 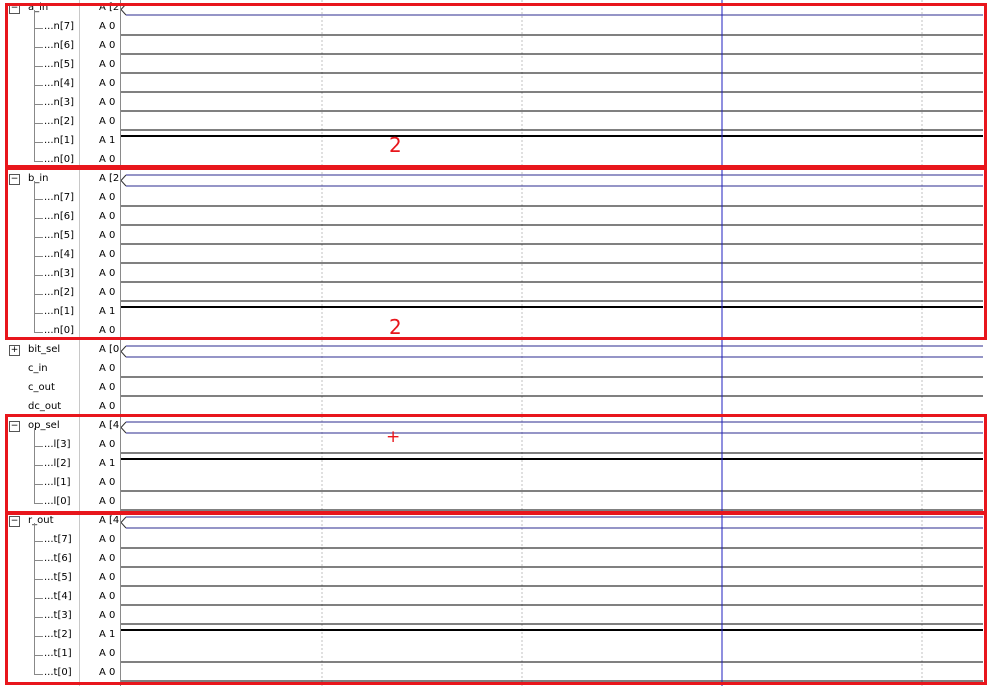 I want to click on signal-name: c_in, so click(x=38, y=368).